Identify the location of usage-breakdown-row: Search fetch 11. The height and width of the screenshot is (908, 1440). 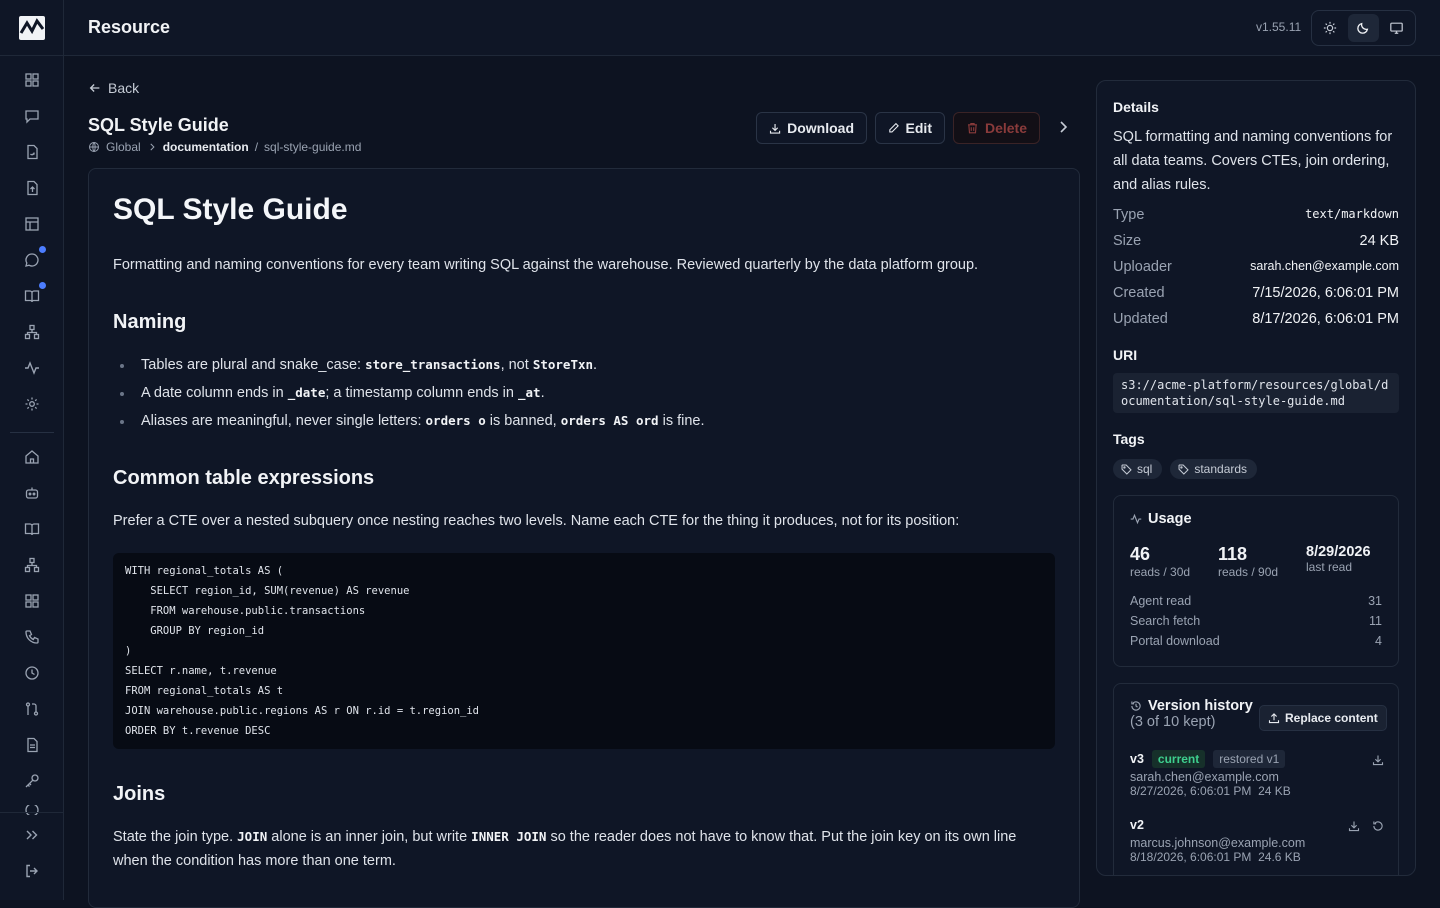
(1256, 621).